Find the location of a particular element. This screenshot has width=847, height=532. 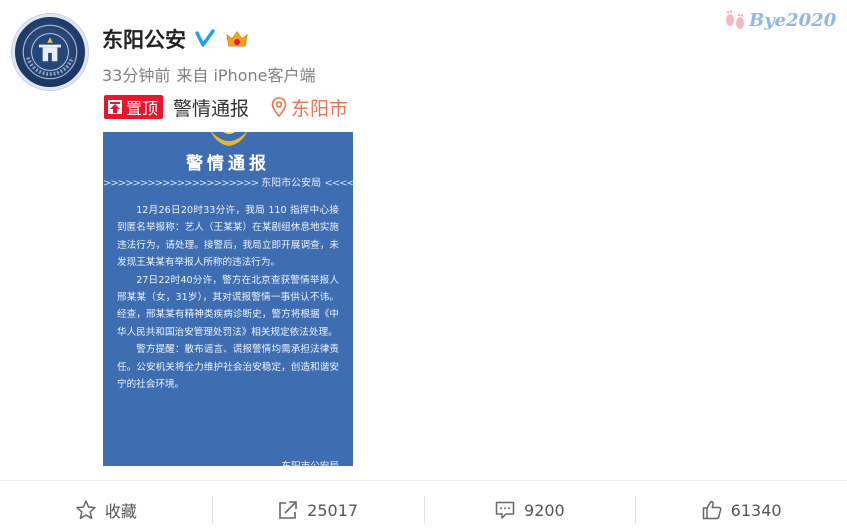

location-label: 东阳市 is located at coordinates (320, 108).